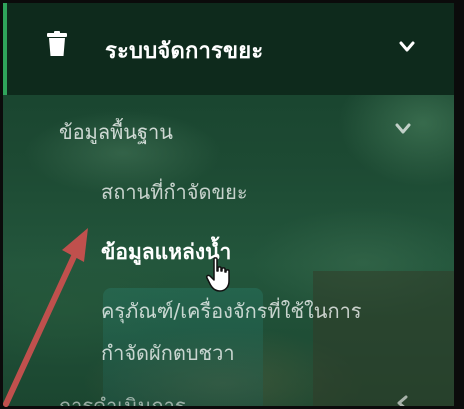  What do you see at coordinates (45, 317) in the screenshot?
I see `annotation-arrow` at bounding box center [45, 317].